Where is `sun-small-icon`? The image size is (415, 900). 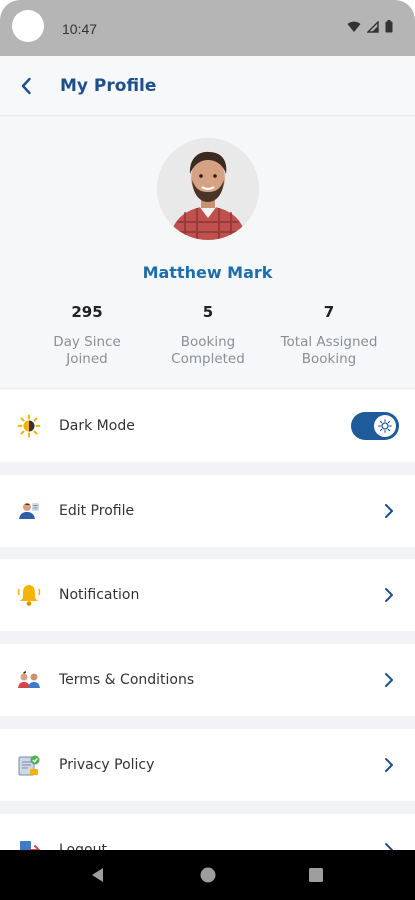
sun-small-icon is located at coordinates (385, 426).